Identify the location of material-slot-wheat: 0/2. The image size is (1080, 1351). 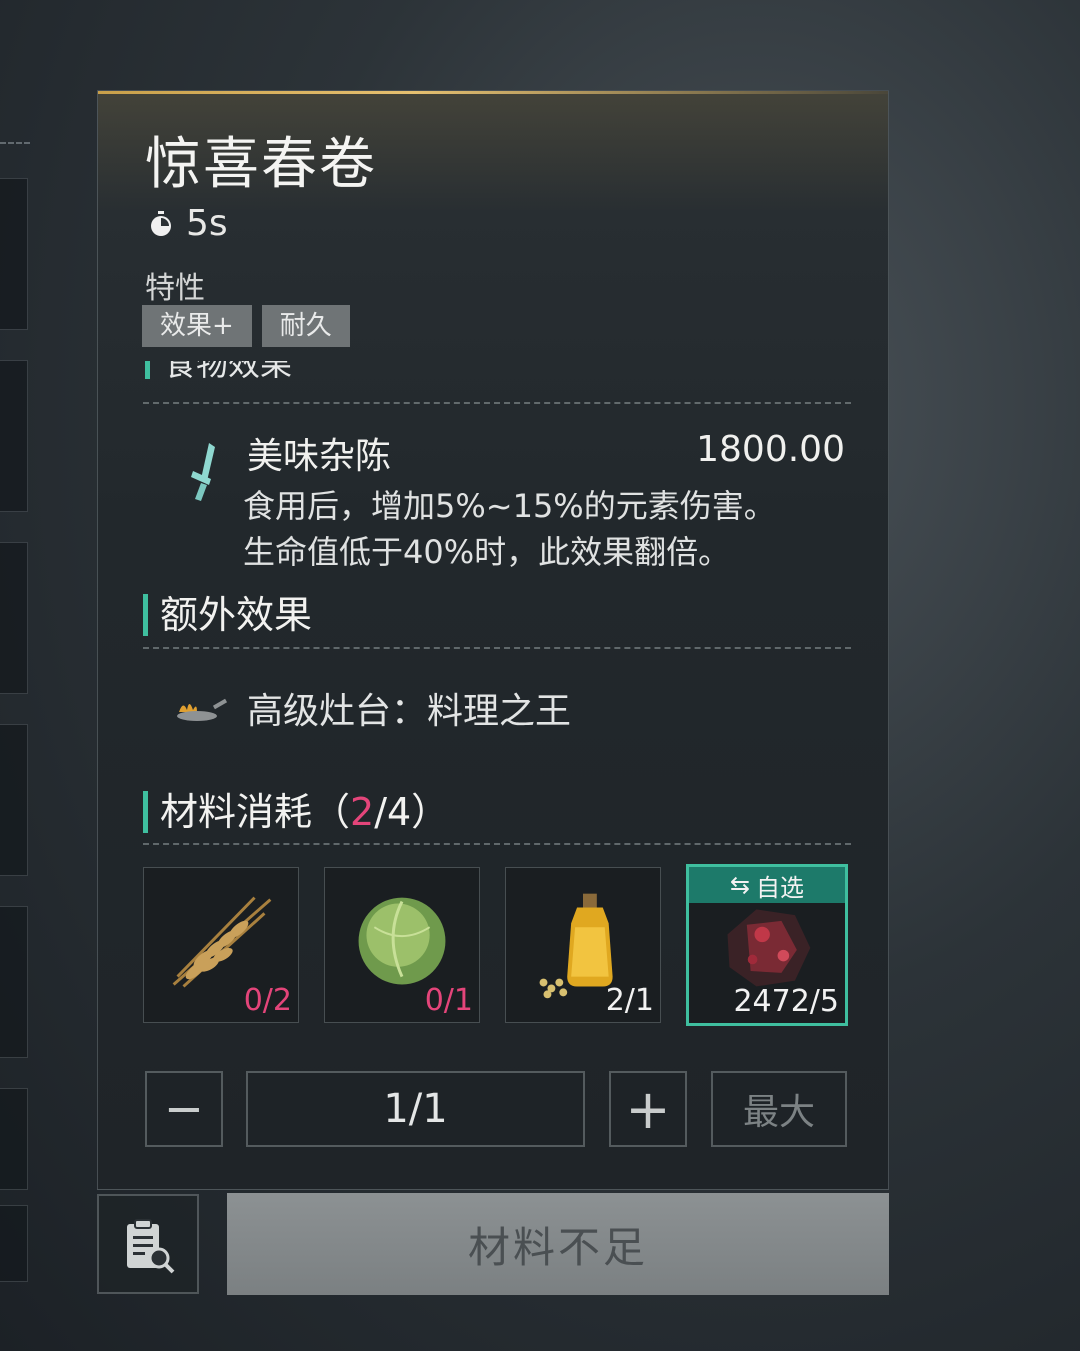
(221, 945).